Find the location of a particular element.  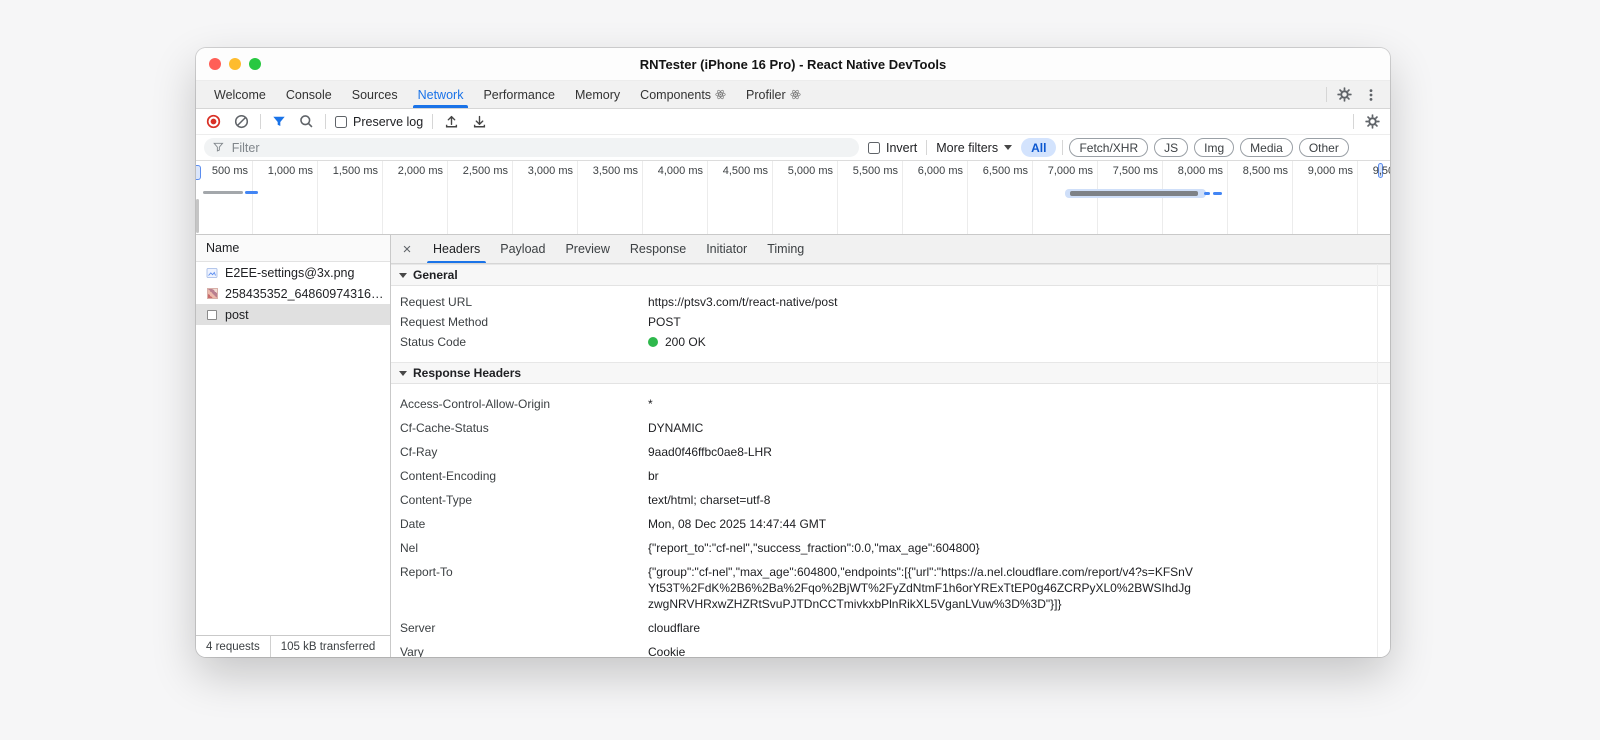

download-icon is located at coordinates (480, 121).